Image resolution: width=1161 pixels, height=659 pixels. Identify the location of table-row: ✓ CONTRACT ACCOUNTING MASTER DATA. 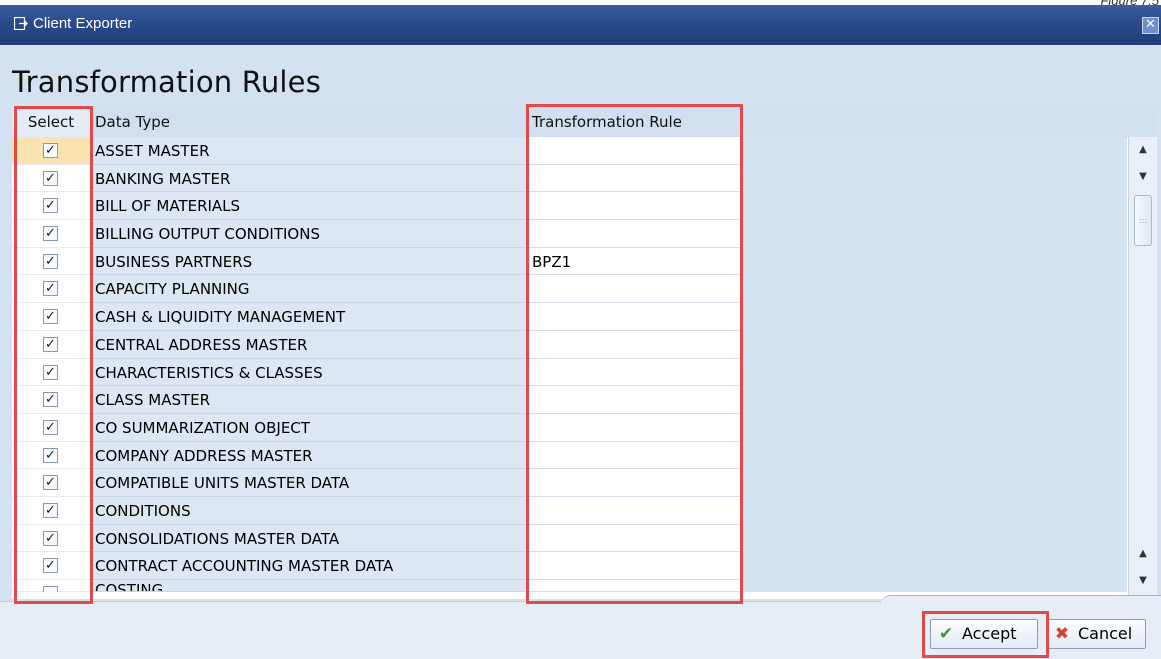
(569, 566).